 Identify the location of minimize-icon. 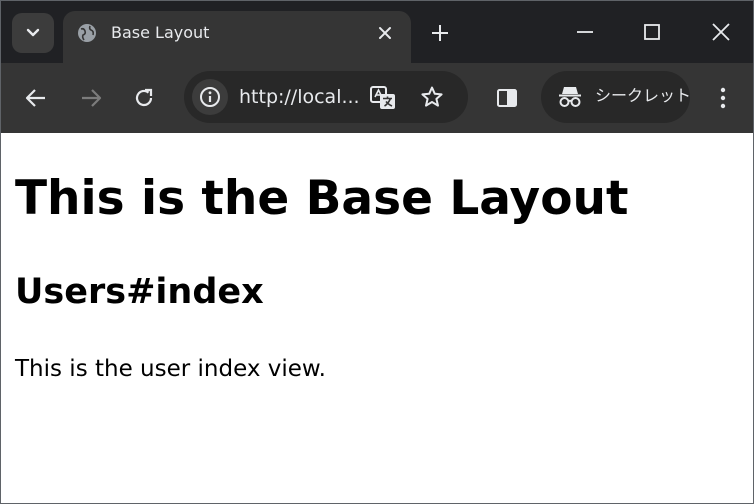
(585, 32).